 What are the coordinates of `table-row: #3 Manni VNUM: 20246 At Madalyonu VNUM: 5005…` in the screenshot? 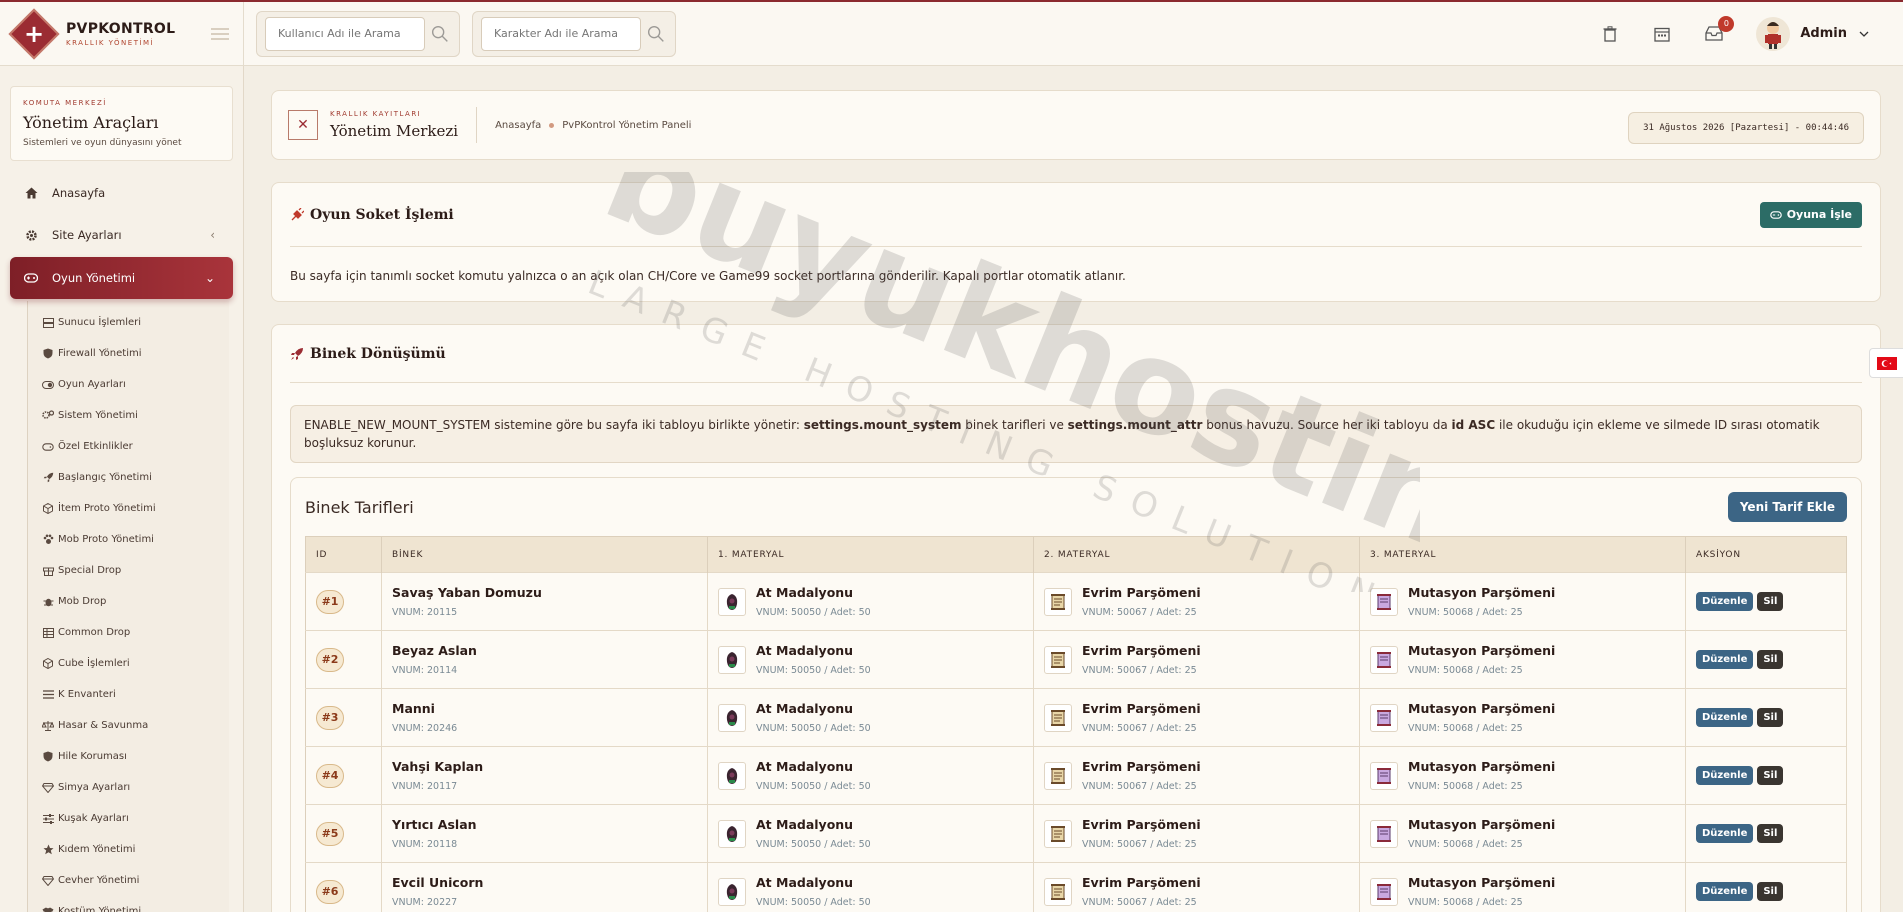 It's located at (1076, 717).